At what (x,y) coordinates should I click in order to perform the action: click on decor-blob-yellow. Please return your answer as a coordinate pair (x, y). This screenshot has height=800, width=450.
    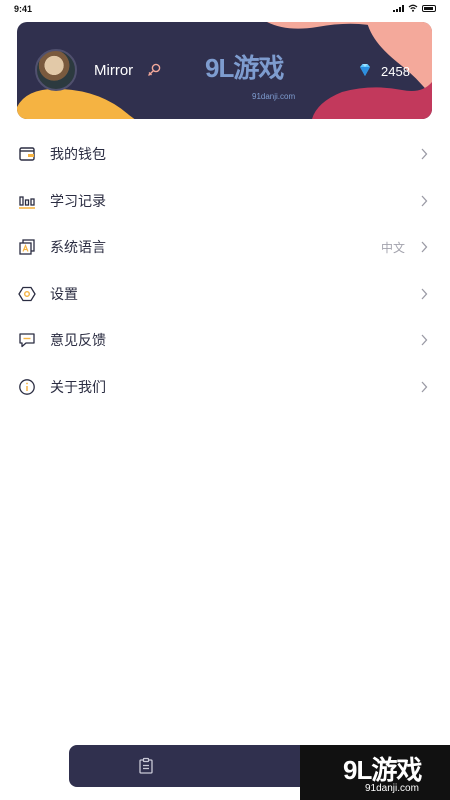
    Looking at the image, I should click on (76, 103).